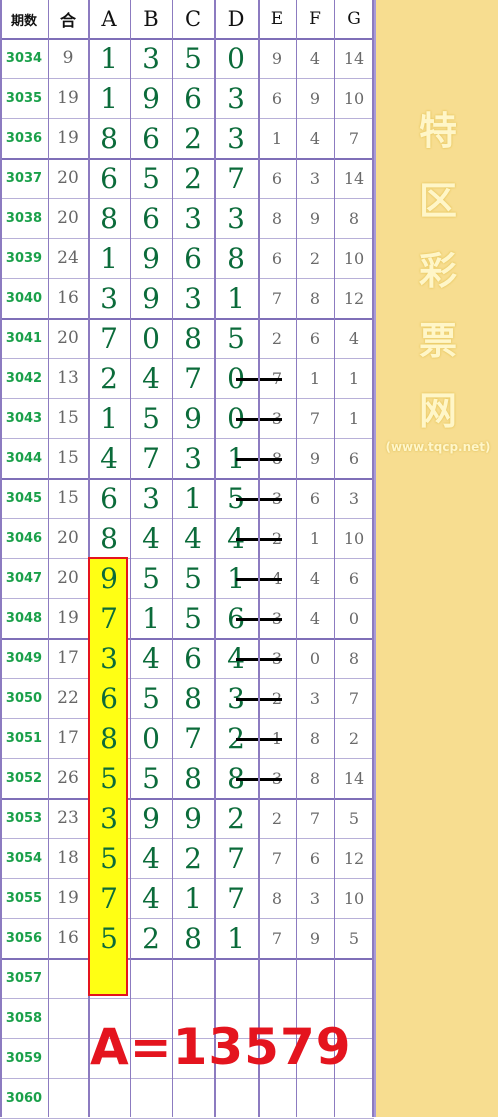 The width and height of the screenshot is (498, 1119). Describe the element at coordinates (24, 218) in the screenshot. I see `cell-period: 3038` at that location.